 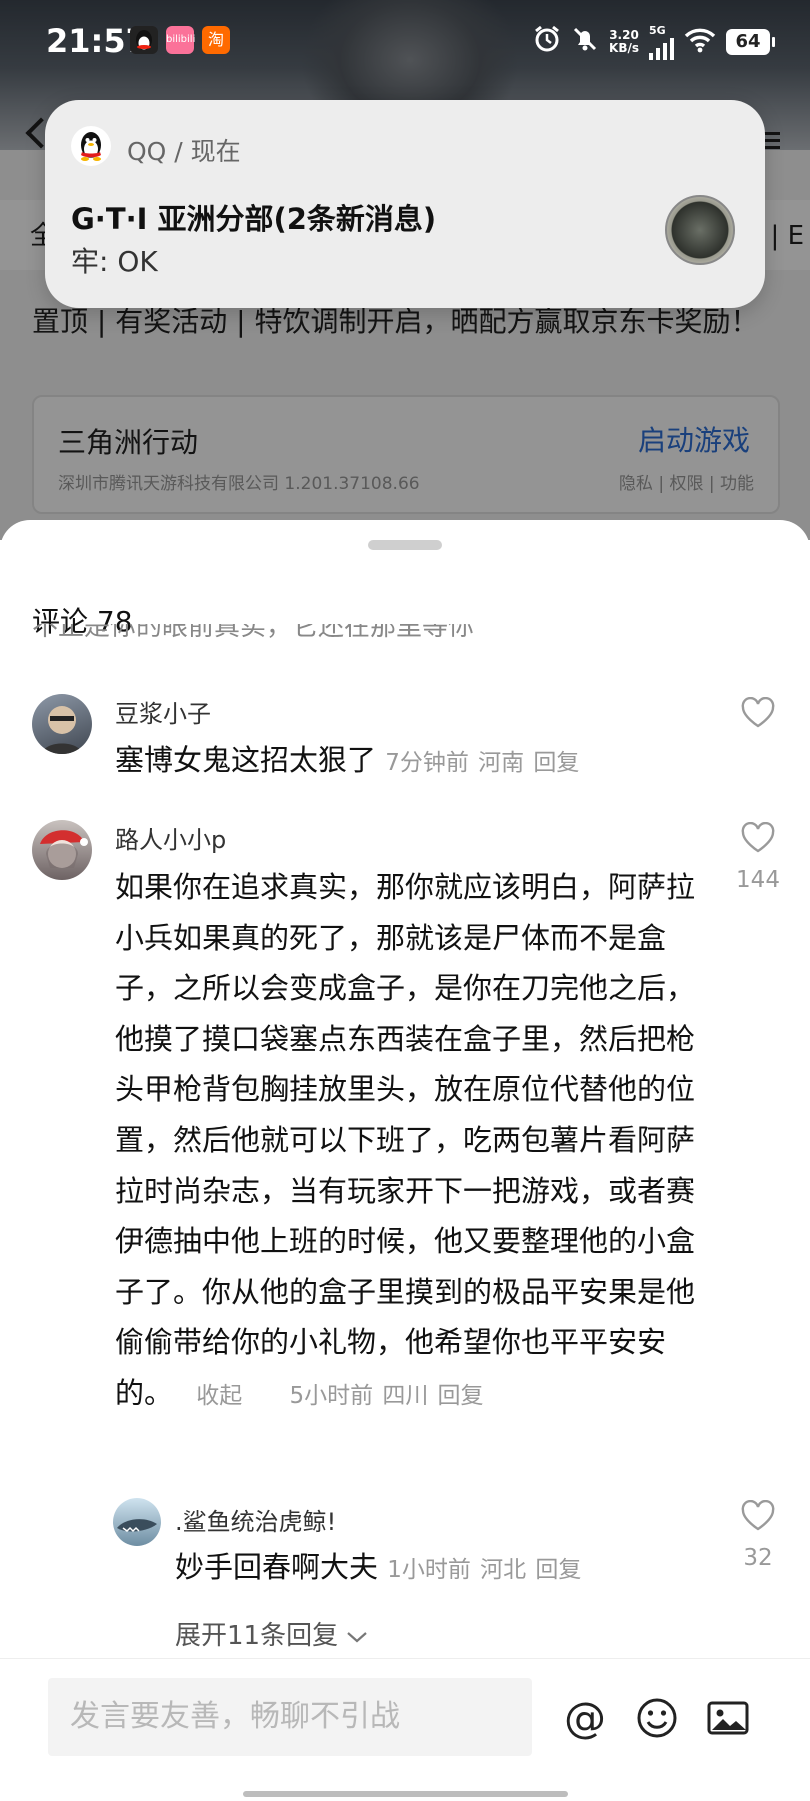 What do you see at coordinates (624, 41) in the screenshot?
I see `net-speed: 3.20 KB/s` at bounding box center [624, 41].